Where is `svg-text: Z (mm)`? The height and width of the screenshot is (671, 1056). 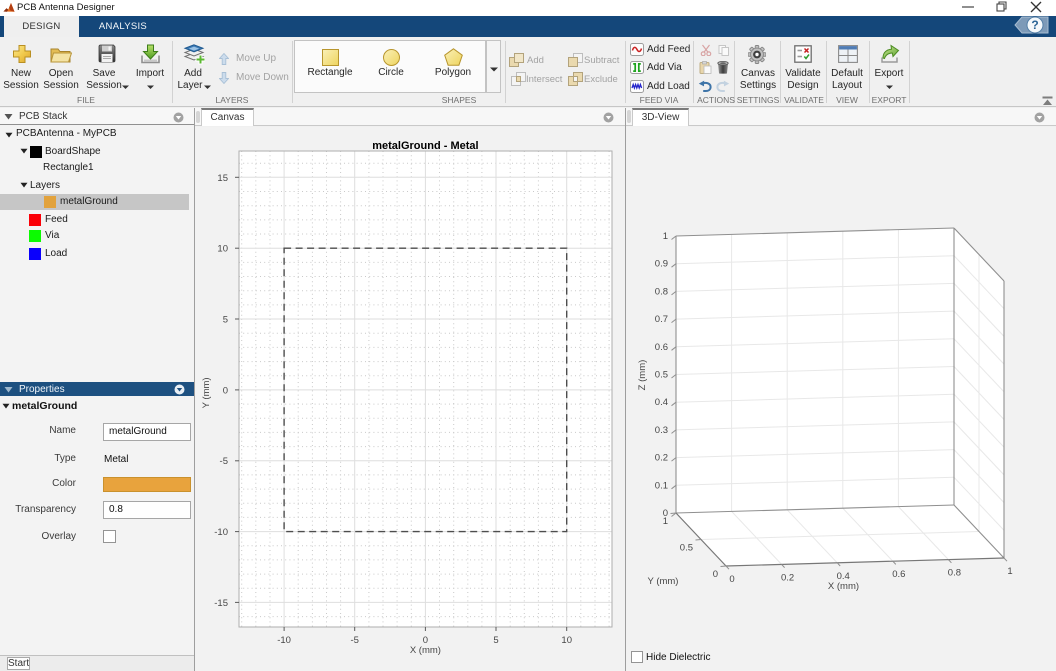 svg-text: Z (mm) is located at coordinates (642, 375).